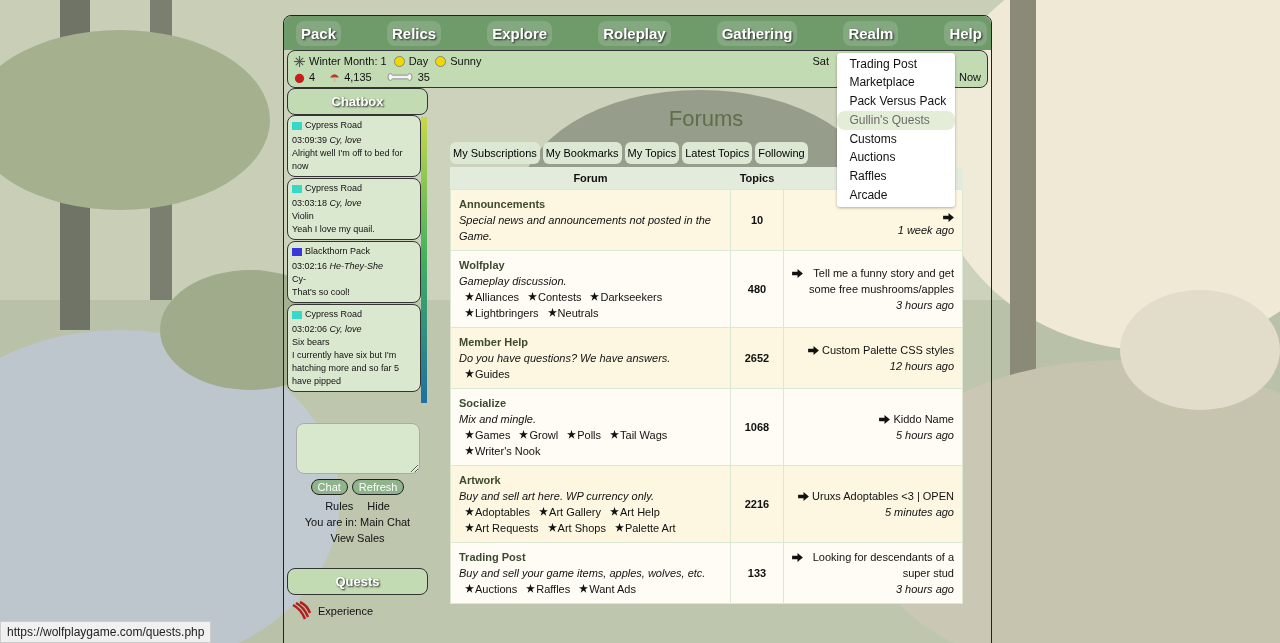  Describe the element at coordinates (575, 512) in the screenshot. I see `subforum-link: Art Gallery` at that location.